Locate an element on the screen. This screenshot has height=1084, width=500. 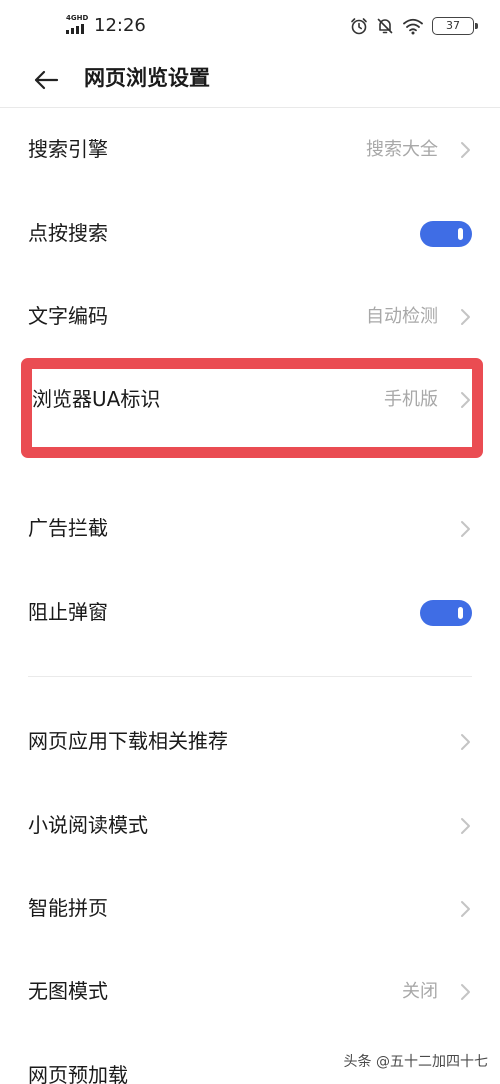
setting-label: 小说阅读模式 is located at coordinates (88, 825).